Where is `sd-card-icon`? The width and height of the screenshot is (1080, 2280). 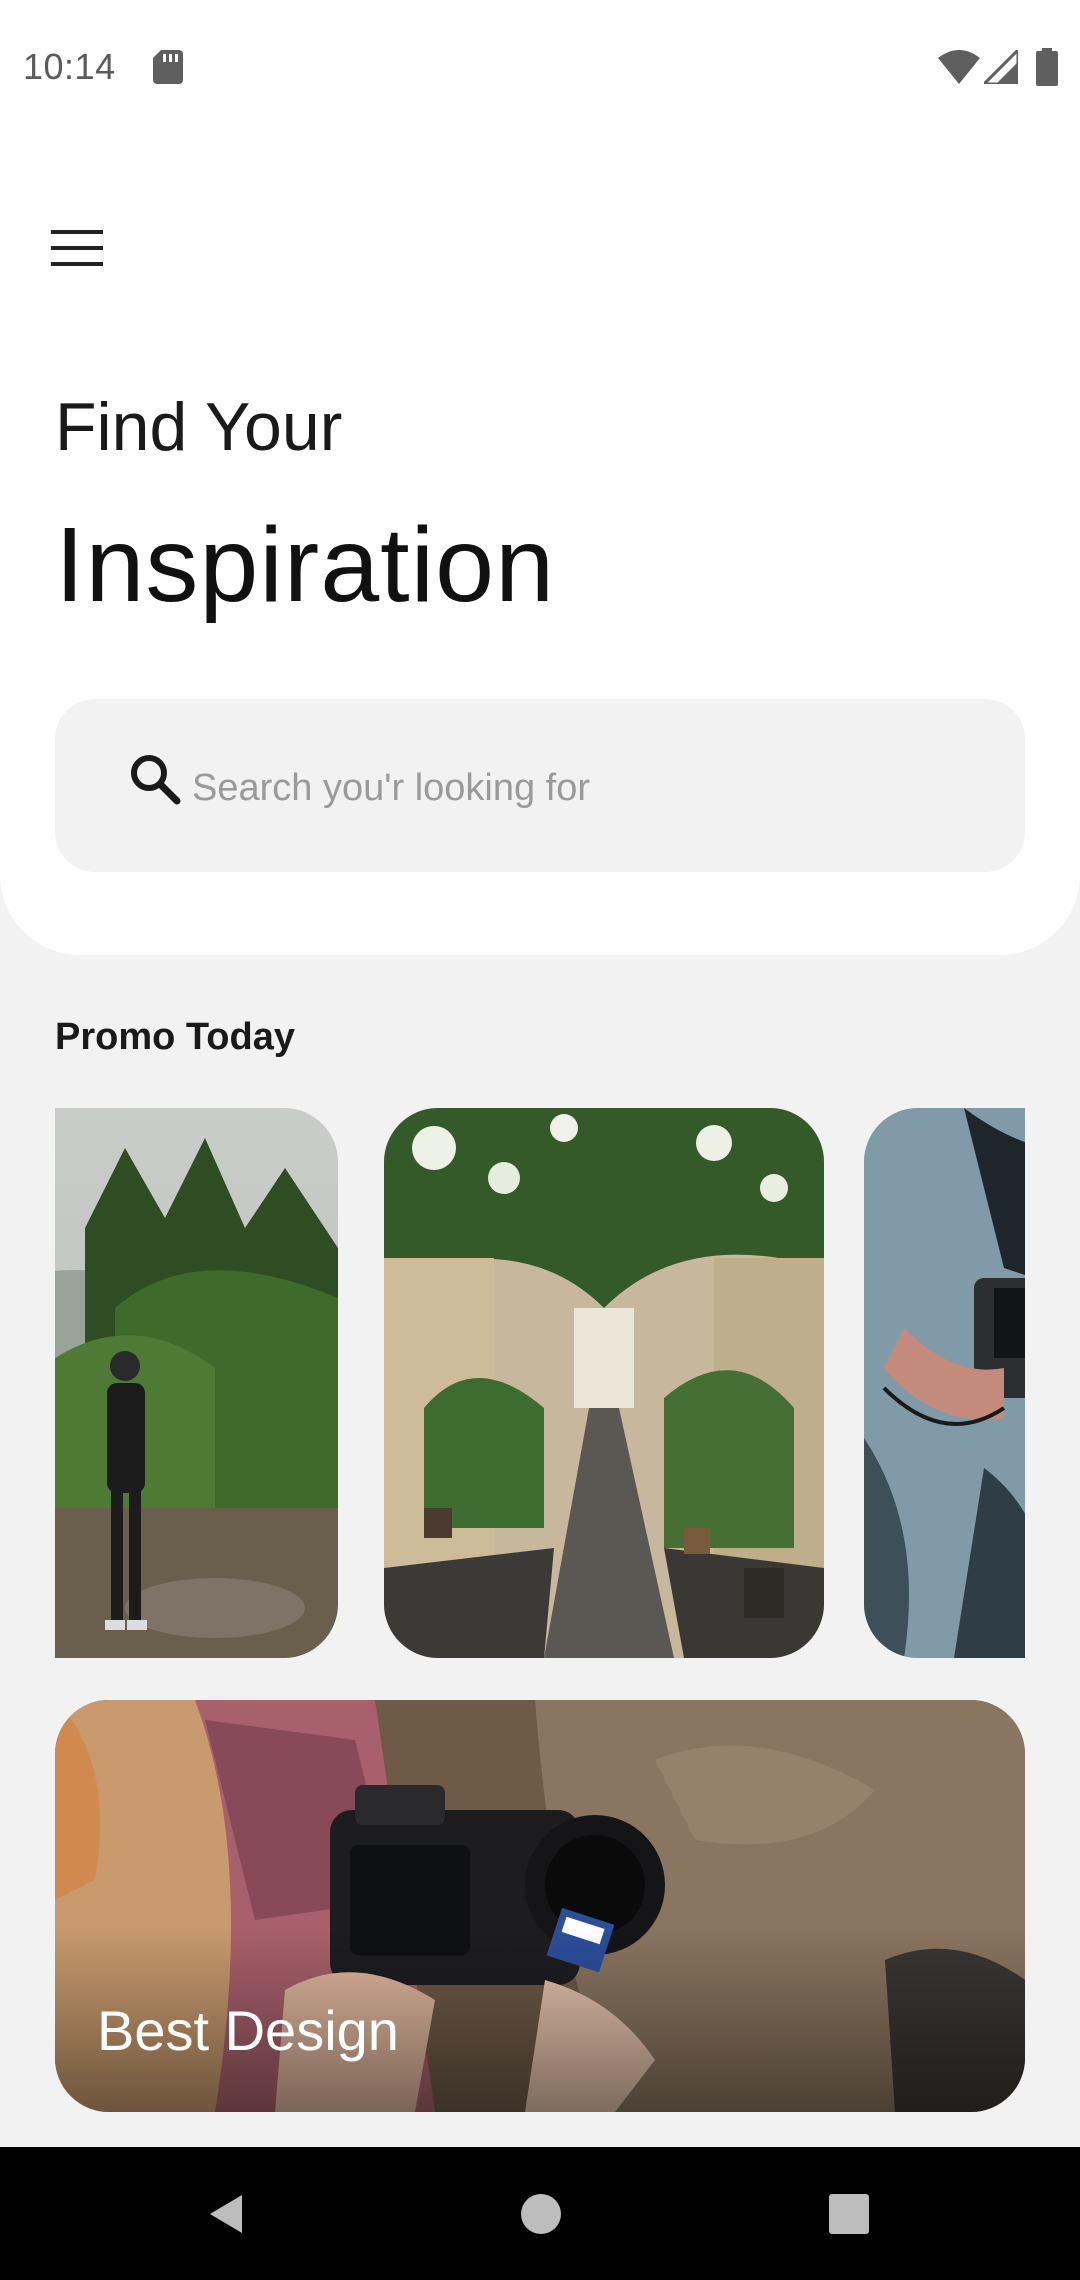
sd-card-icon is located at coordinates (168, 67).